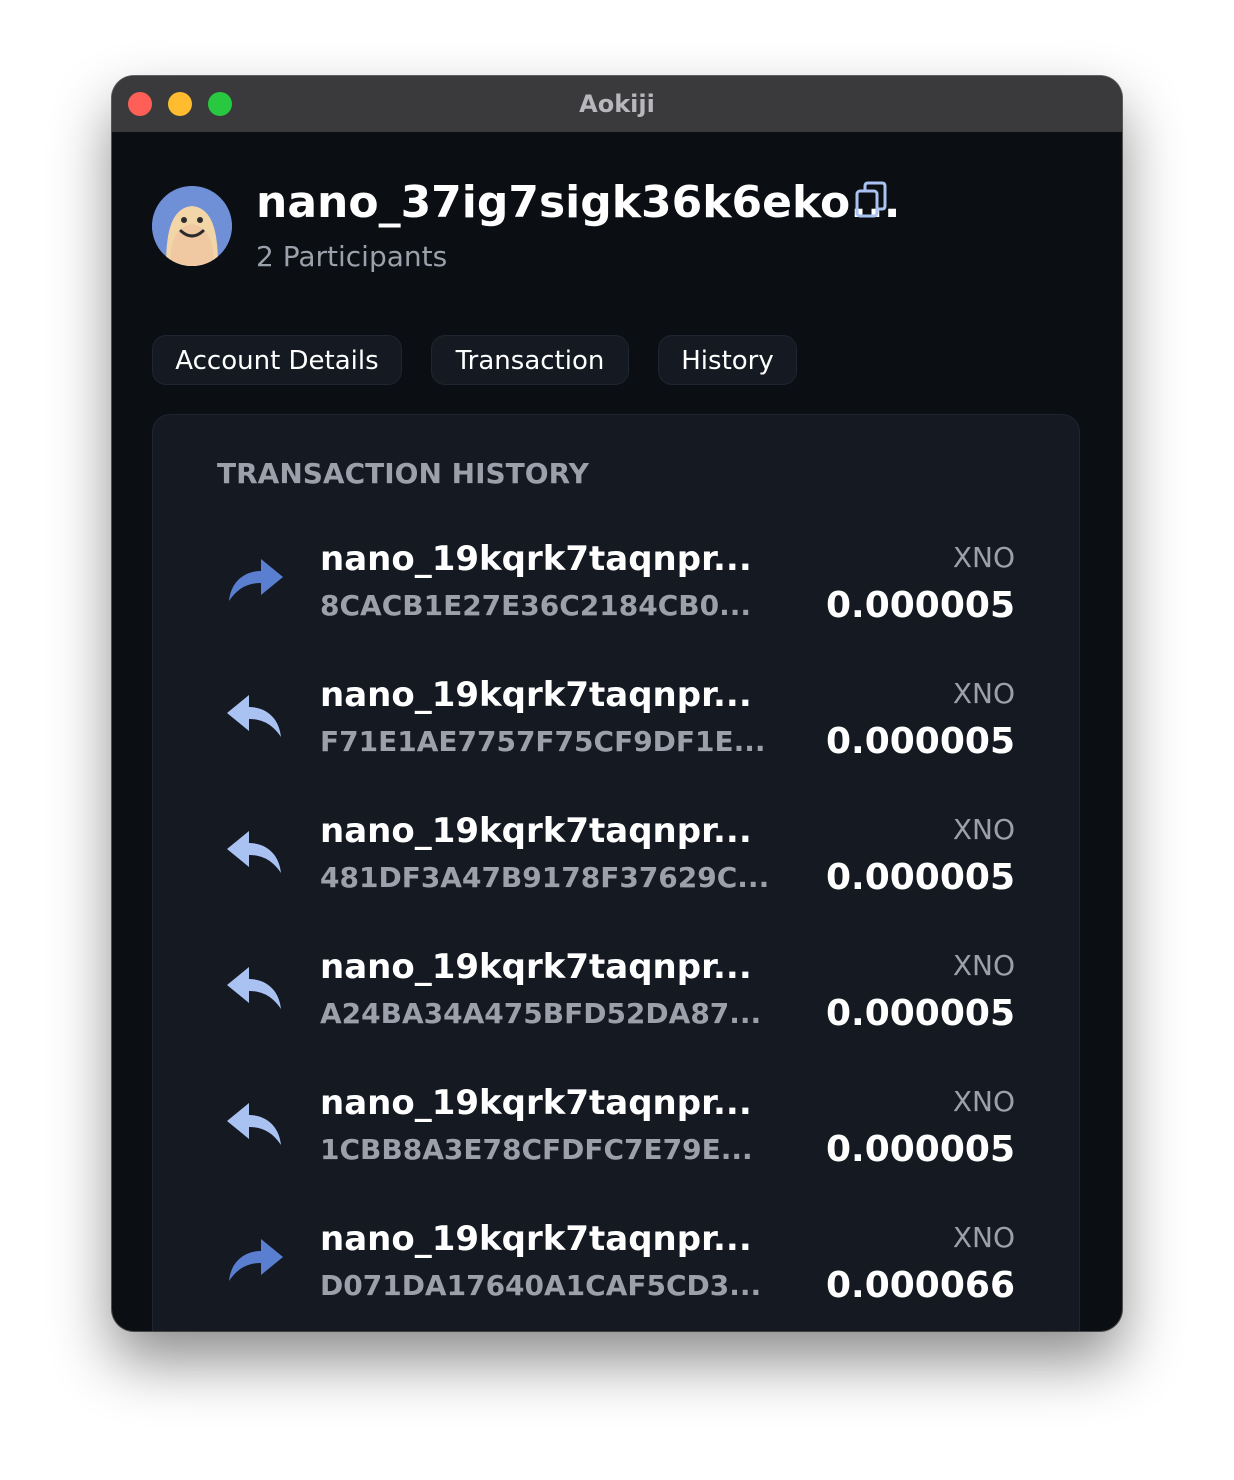  Describe the element at coordinates (727, 360) in the screenshot. I see `tab-history: History` at that location.